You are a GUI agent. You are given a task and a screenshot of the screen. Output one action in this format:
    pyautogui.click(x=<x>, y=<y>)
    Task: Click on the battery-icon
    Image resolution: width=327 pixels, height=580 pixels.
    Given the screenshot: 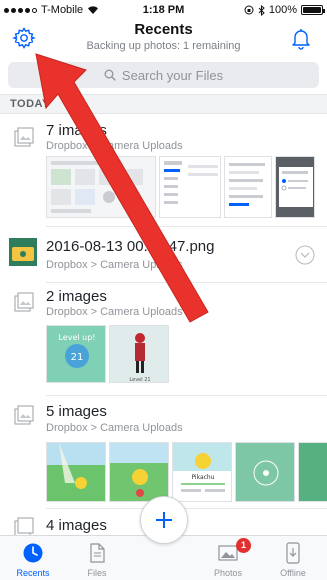 What is the action you would take?
    pyautogui.click(x=313, y=10)
    